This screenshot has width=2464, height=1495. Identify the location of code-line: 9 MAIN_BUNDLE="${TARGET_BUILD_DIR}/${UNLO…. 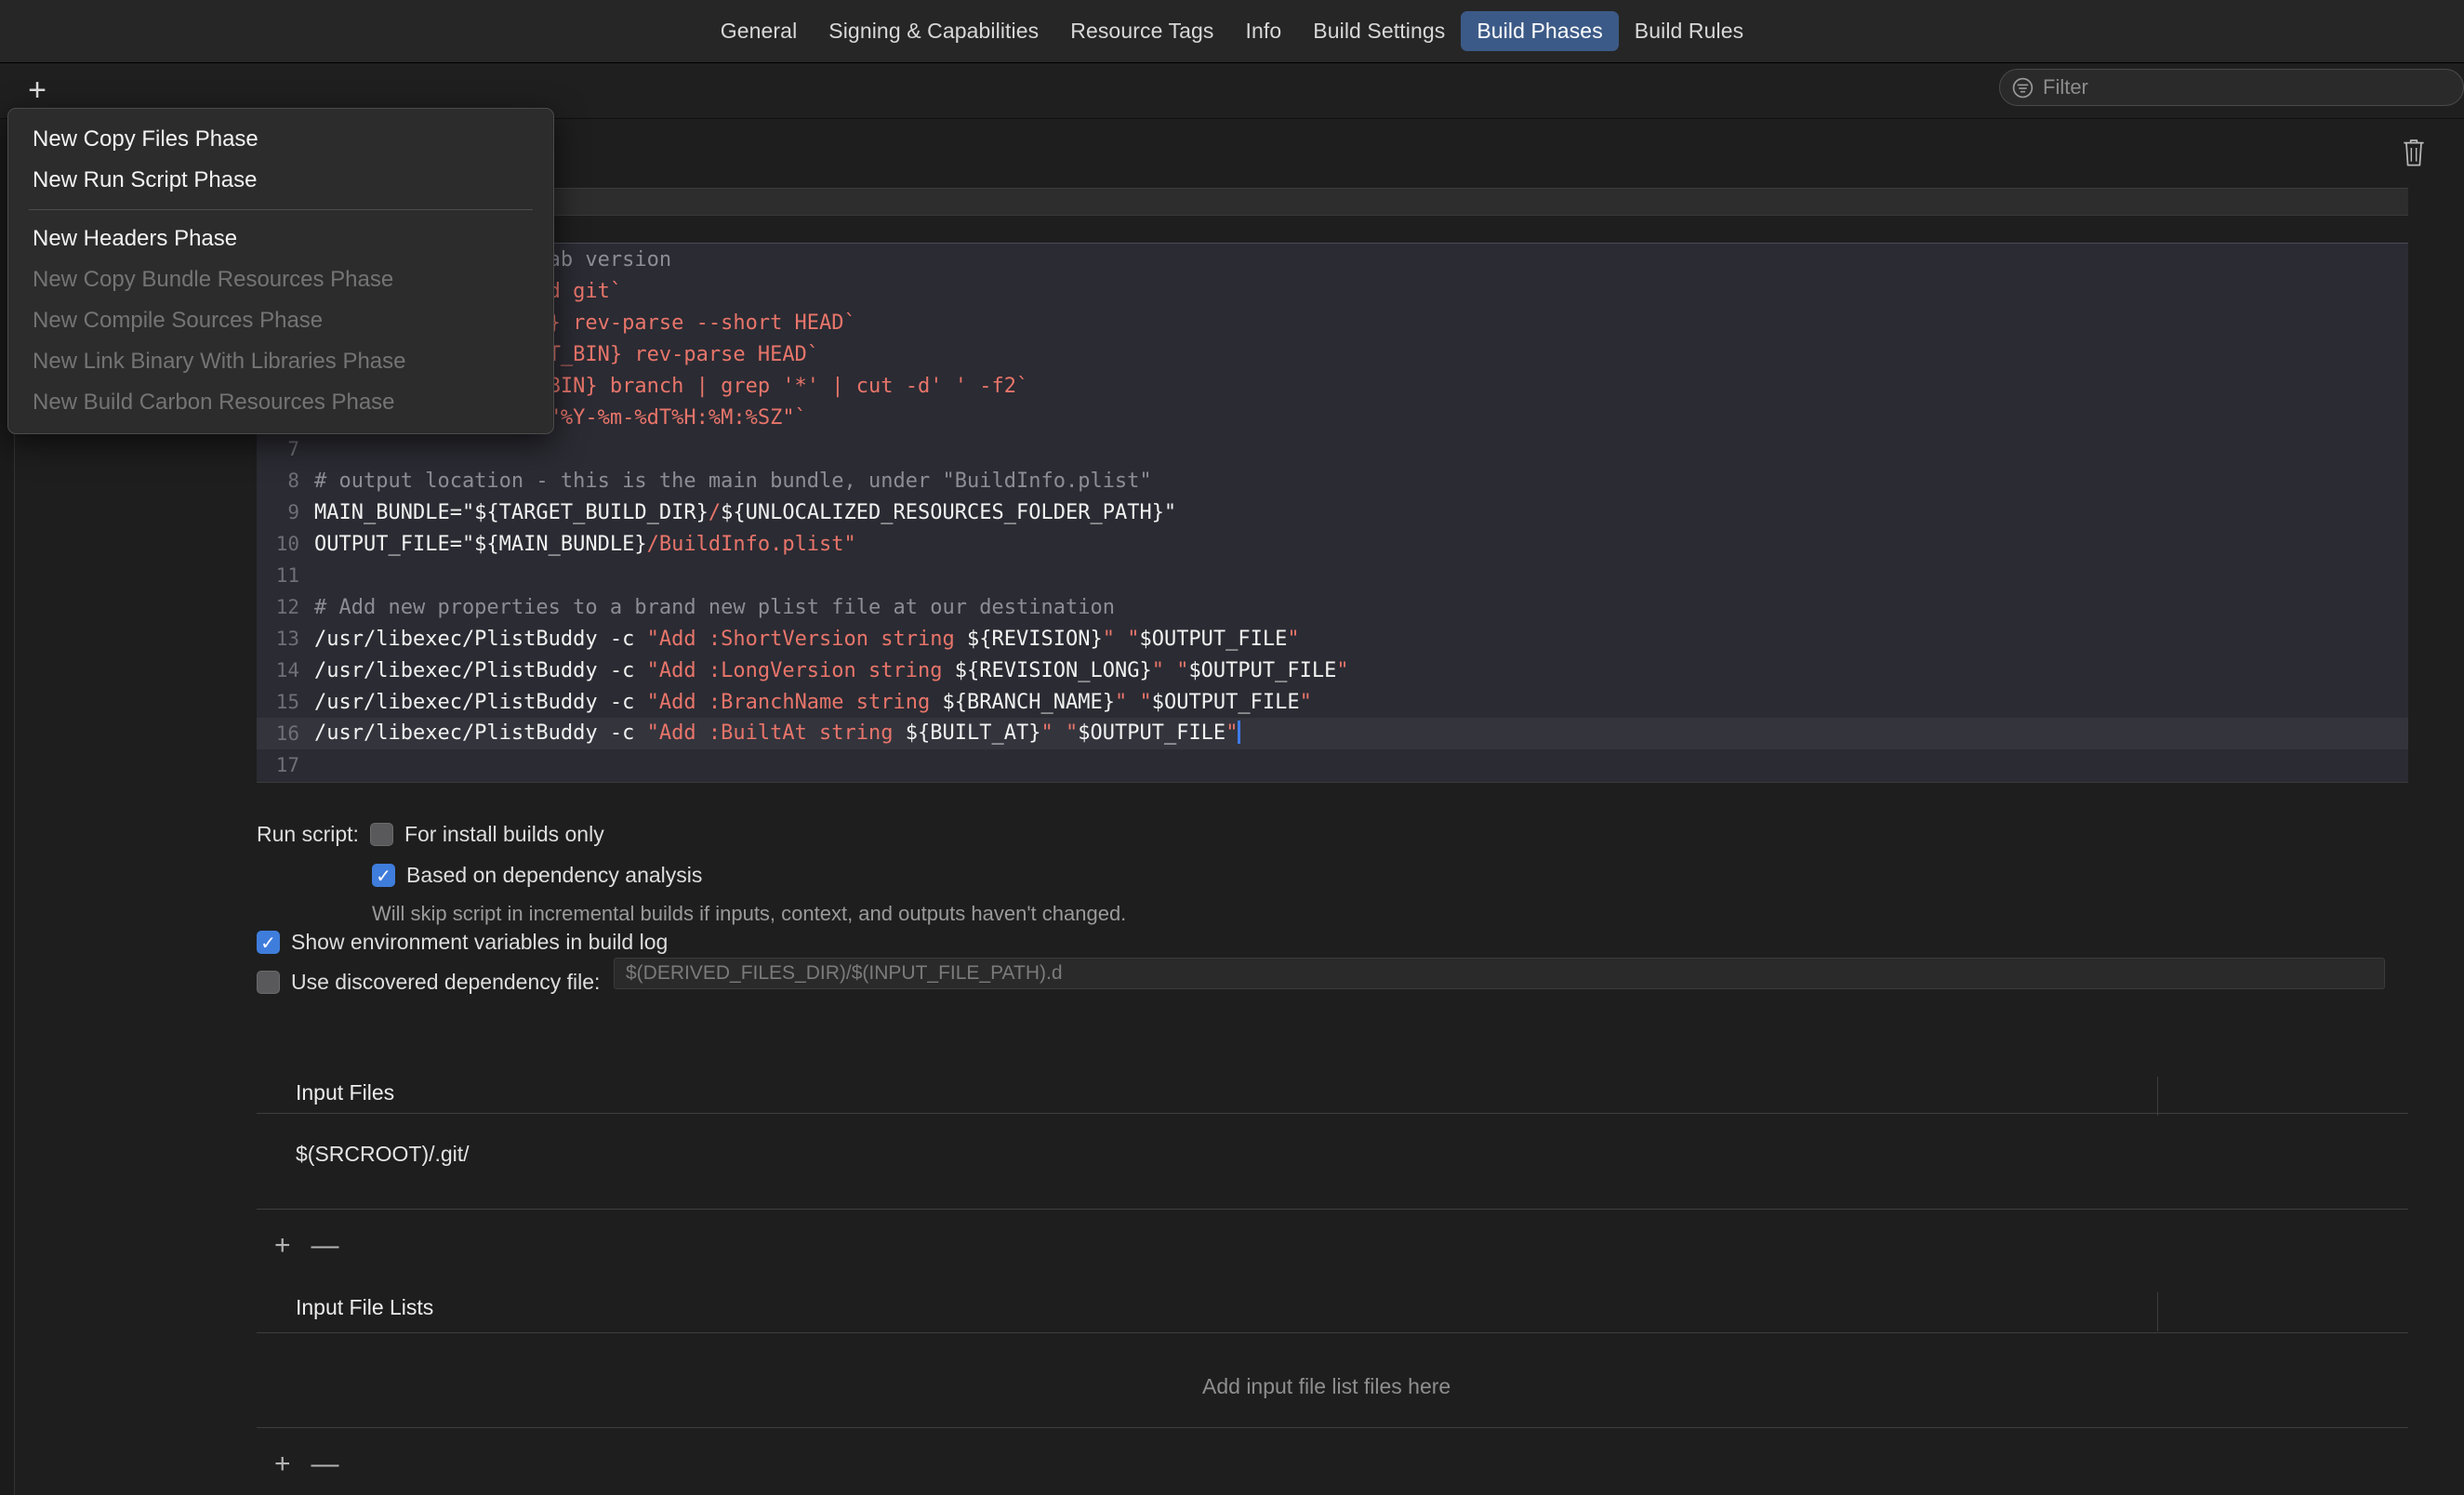
(1332, 512).